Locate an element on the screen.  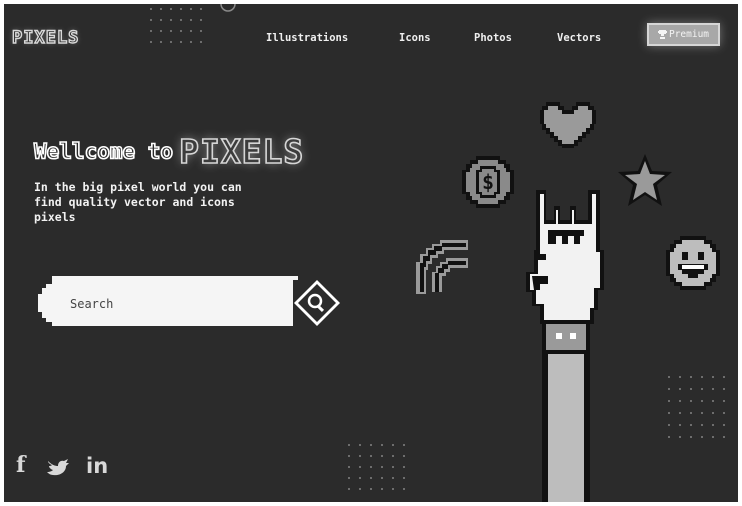
circle-outline-decoration is located at coordinates (228, 8).